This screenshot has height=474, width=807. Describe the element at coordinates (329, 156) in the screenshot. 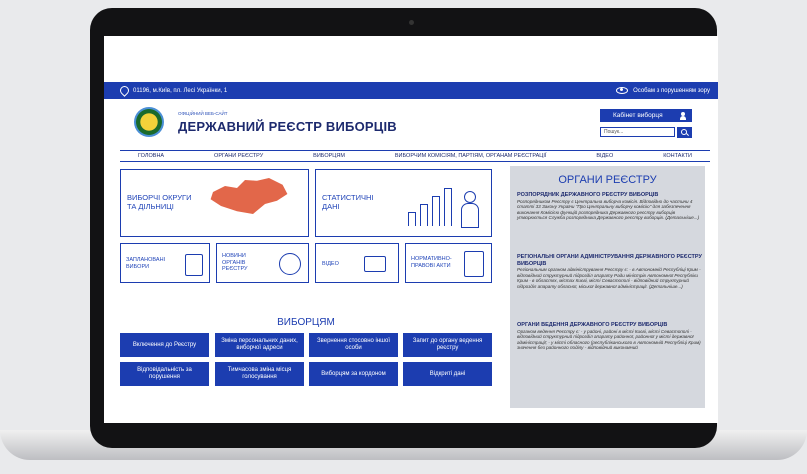

I see `nav-voters: ВИБОРЦЯМ` at that location.